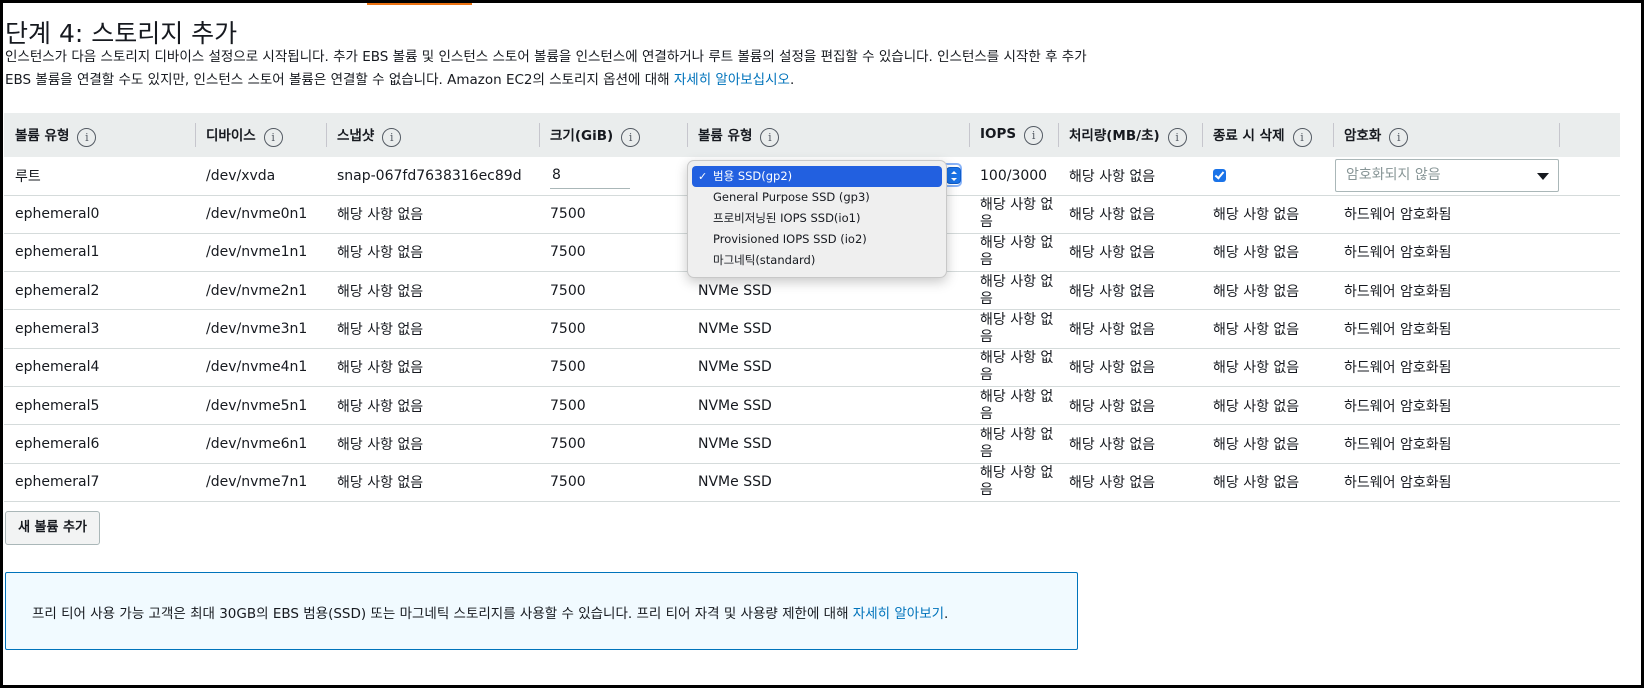 The image size is (1644, 688). I want to click on volume-type-option-label: General Purpose SSD (gp3), so click(791, 197).